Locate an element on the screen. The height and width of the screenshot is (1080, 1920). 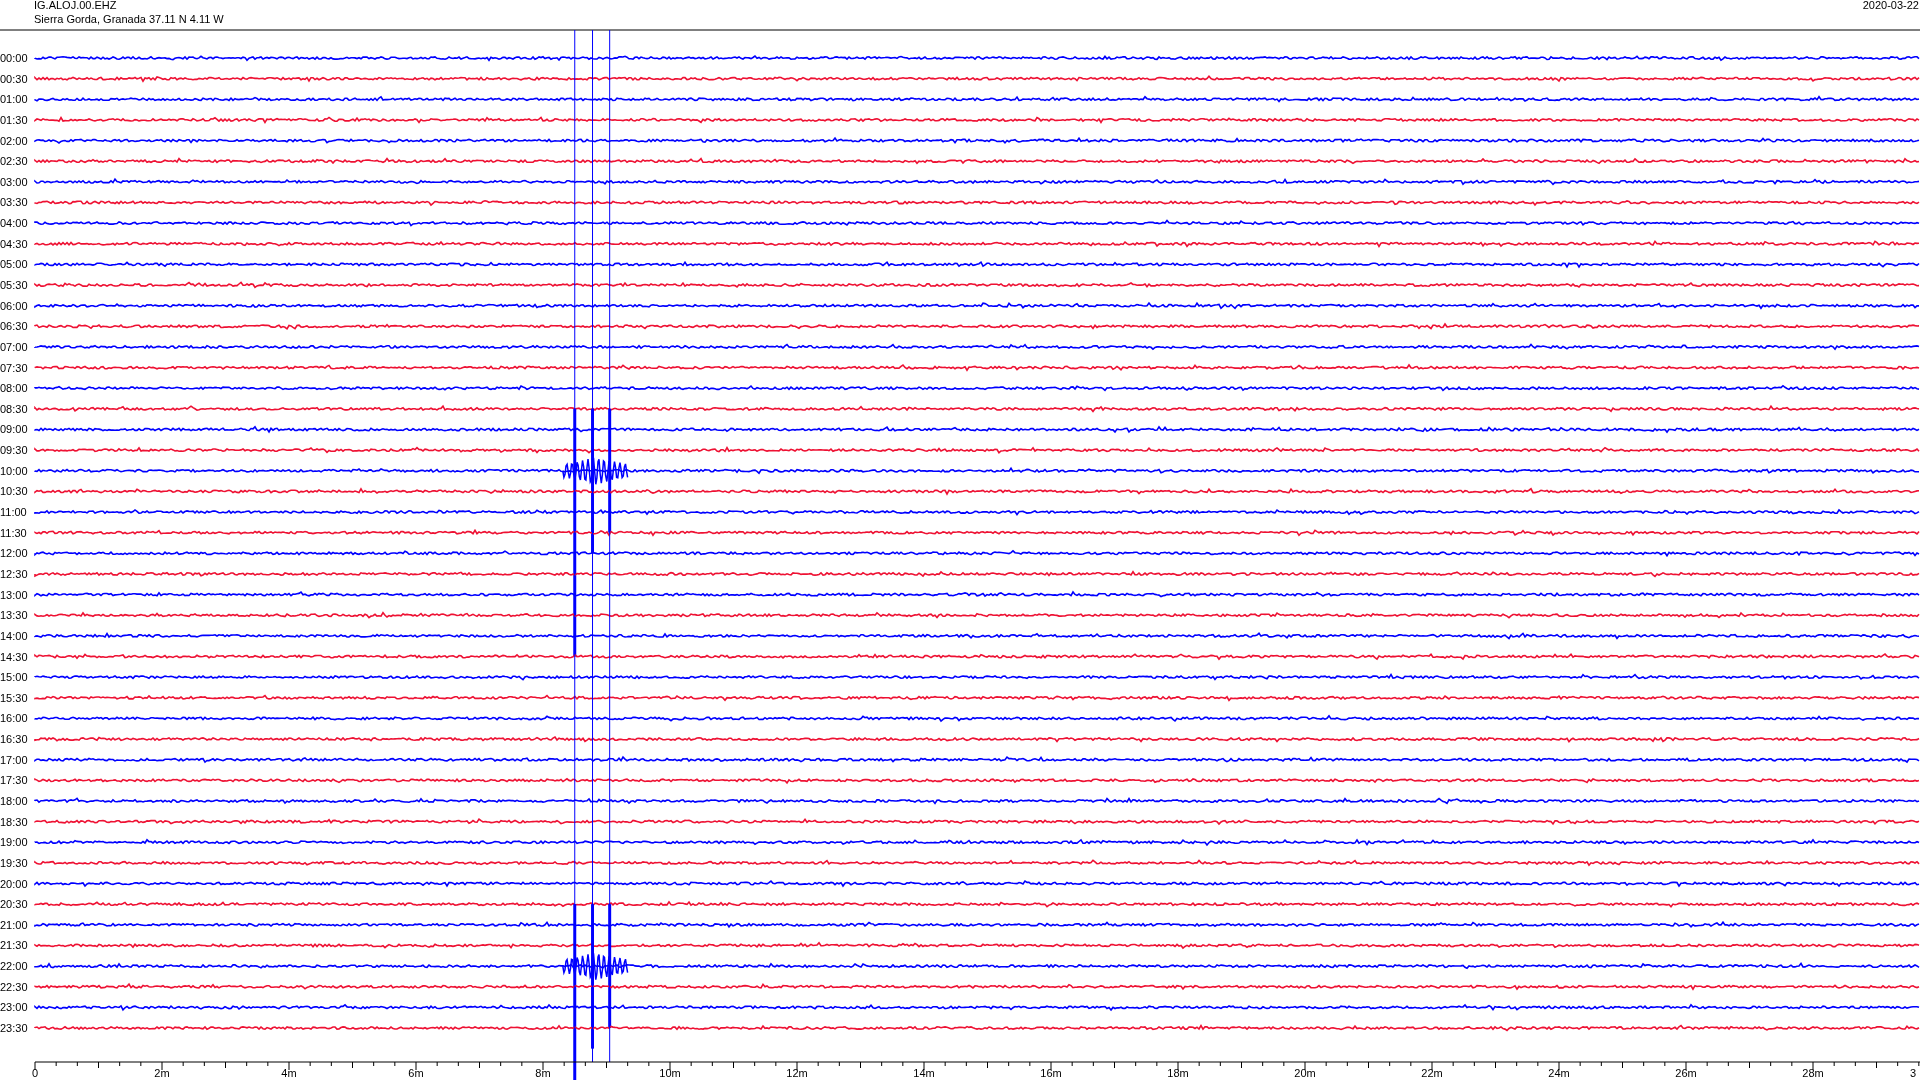
axis-label: 24m is located at coordinates (1559, 1073).